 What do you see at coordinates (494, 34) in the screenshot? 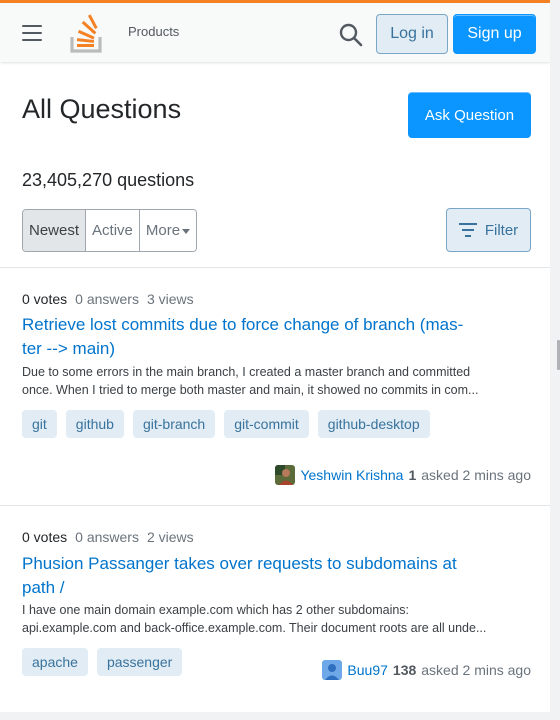
I see `signup-button: Sign up` at bounding box center [494, 34].